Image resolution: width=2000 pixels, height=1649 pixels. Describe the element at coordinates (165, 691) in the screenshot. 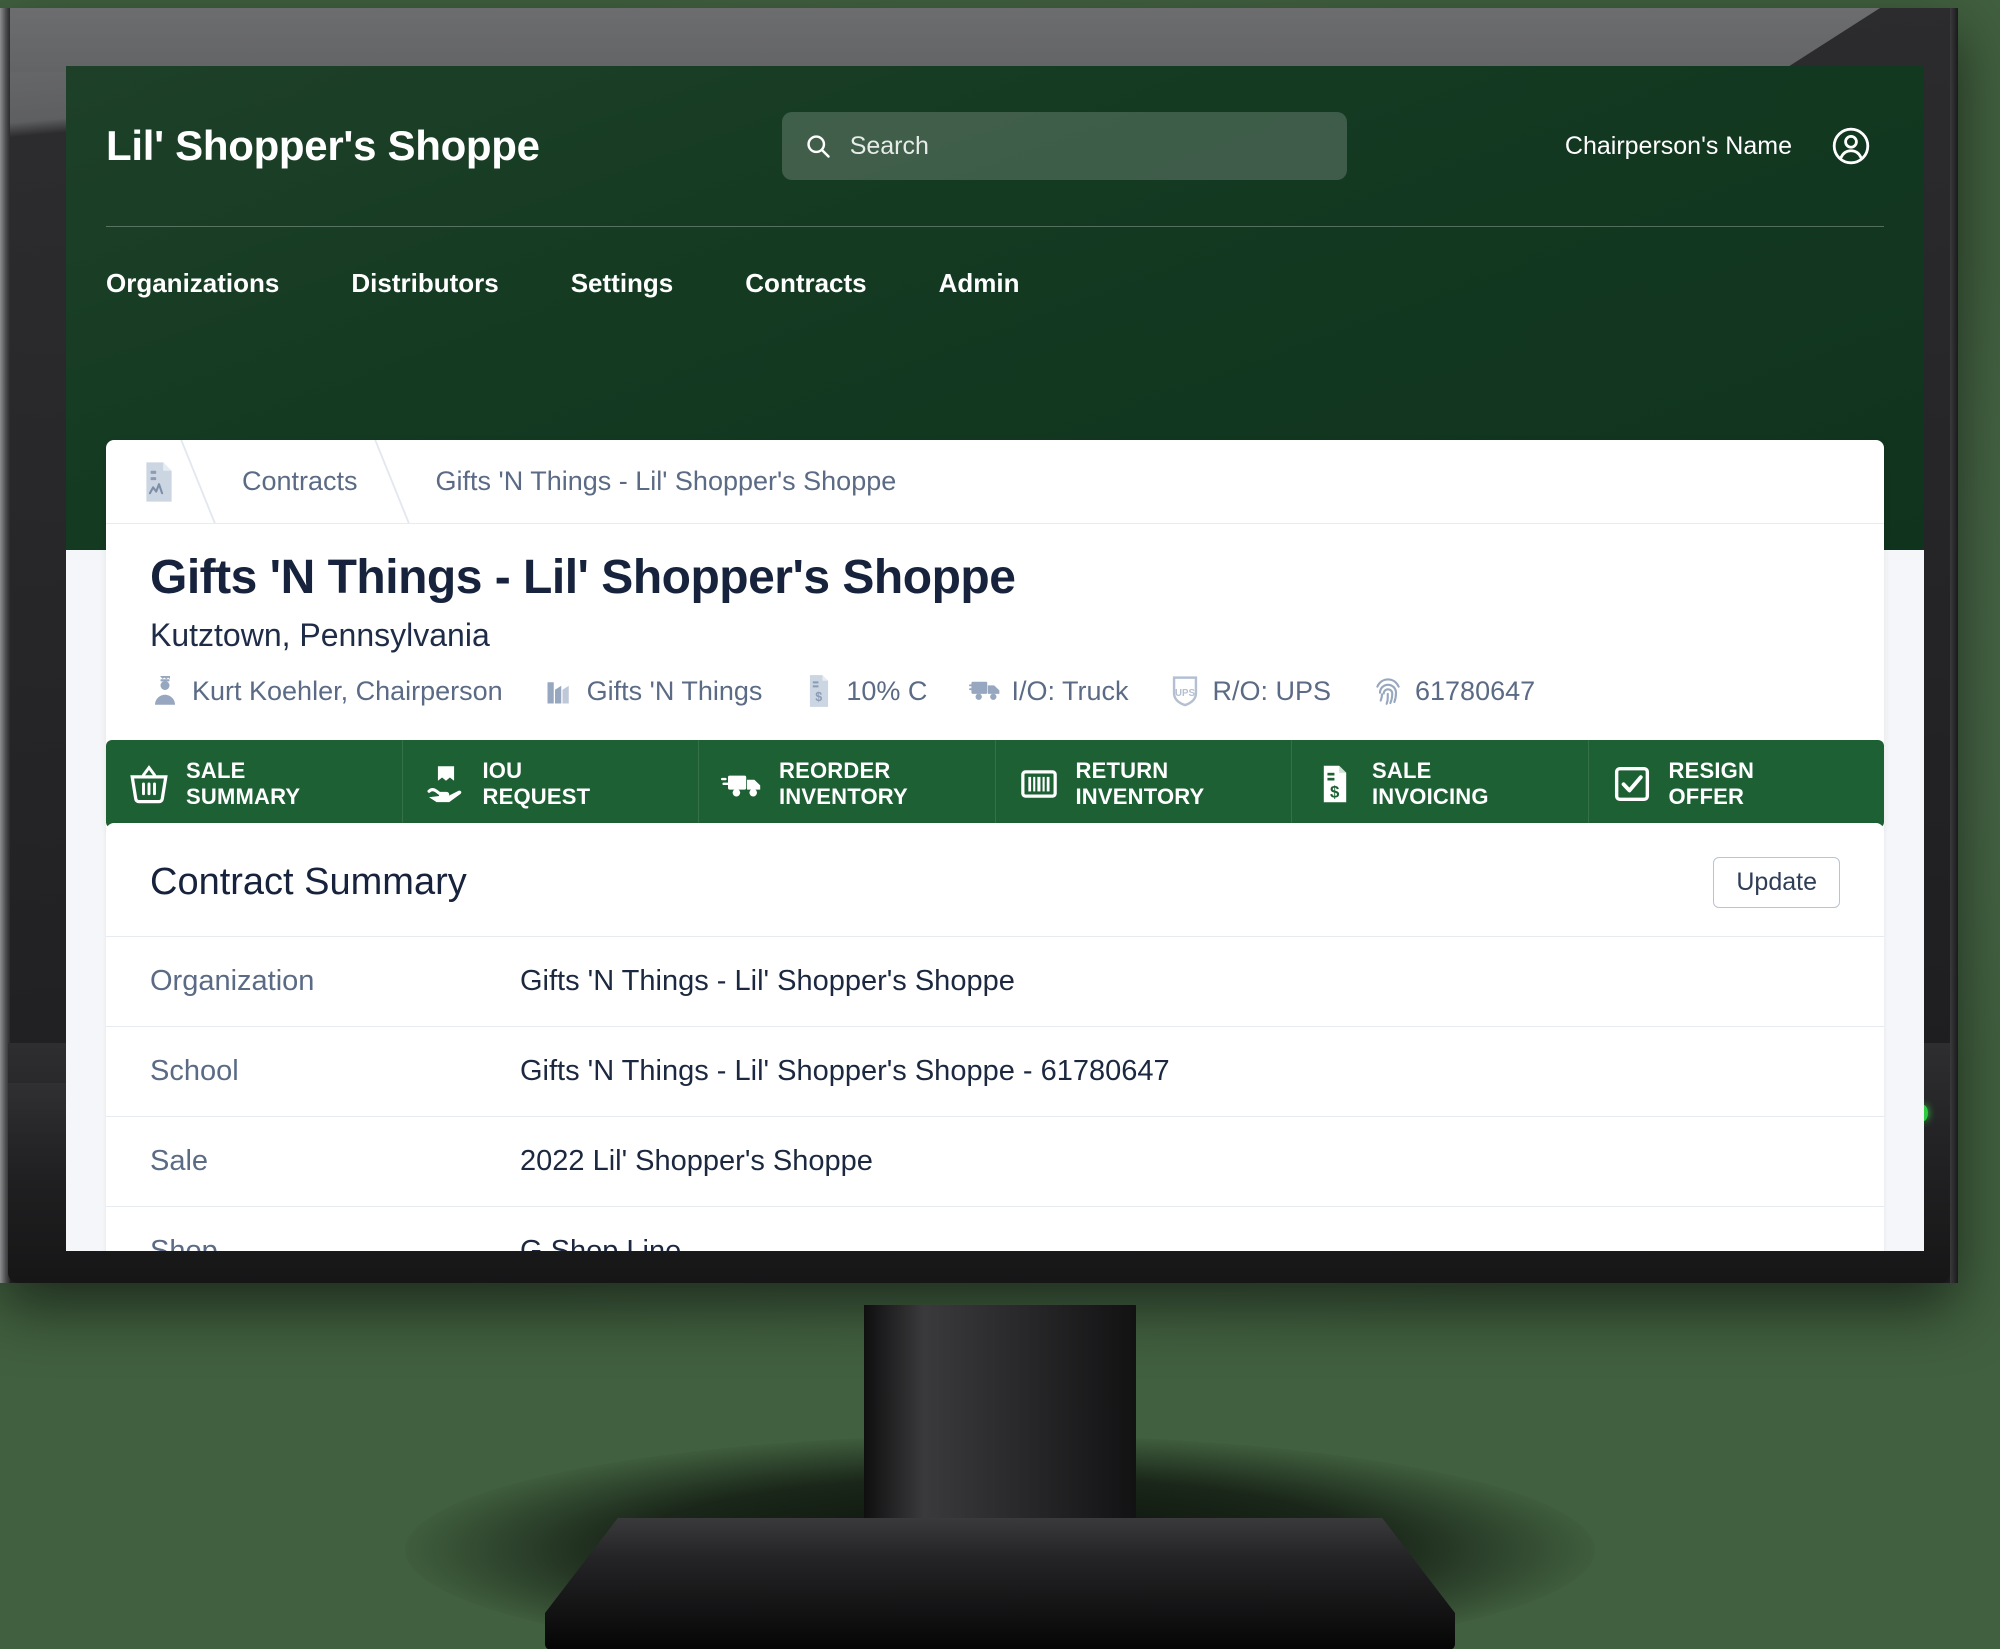

I see `chairperson-icon` at that location.